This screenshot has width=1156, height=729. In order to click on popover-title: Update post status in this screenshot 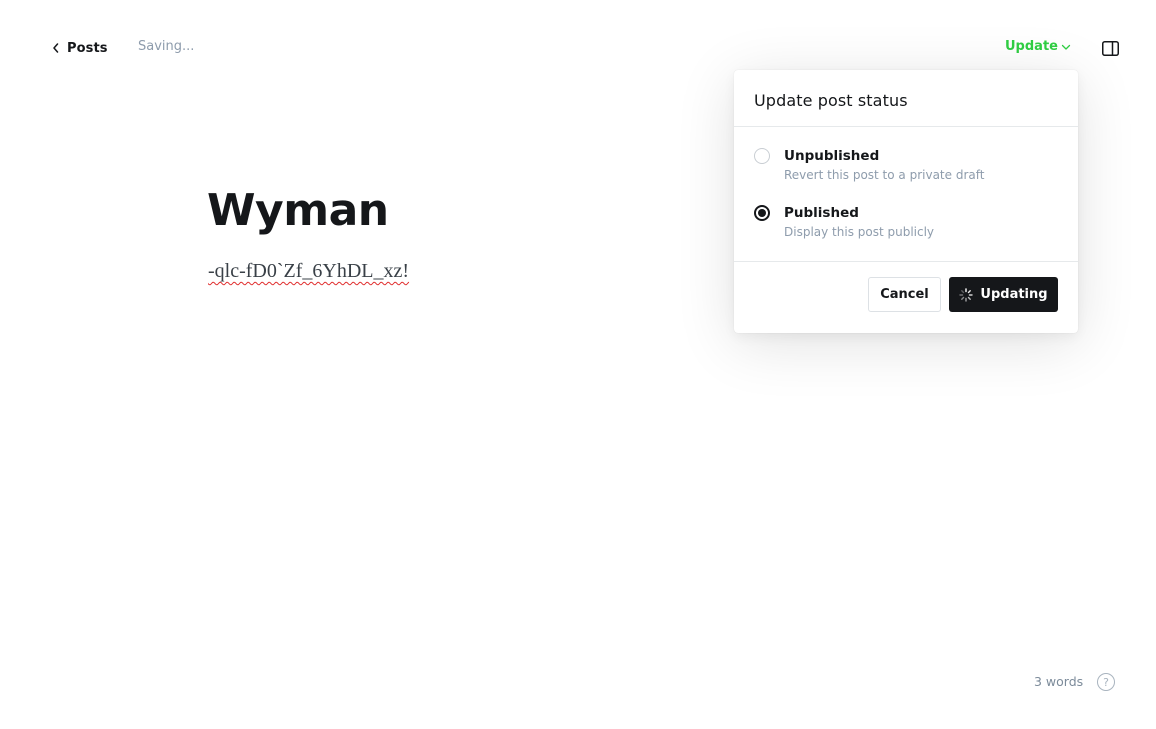, I will do `click(831, 100)`.